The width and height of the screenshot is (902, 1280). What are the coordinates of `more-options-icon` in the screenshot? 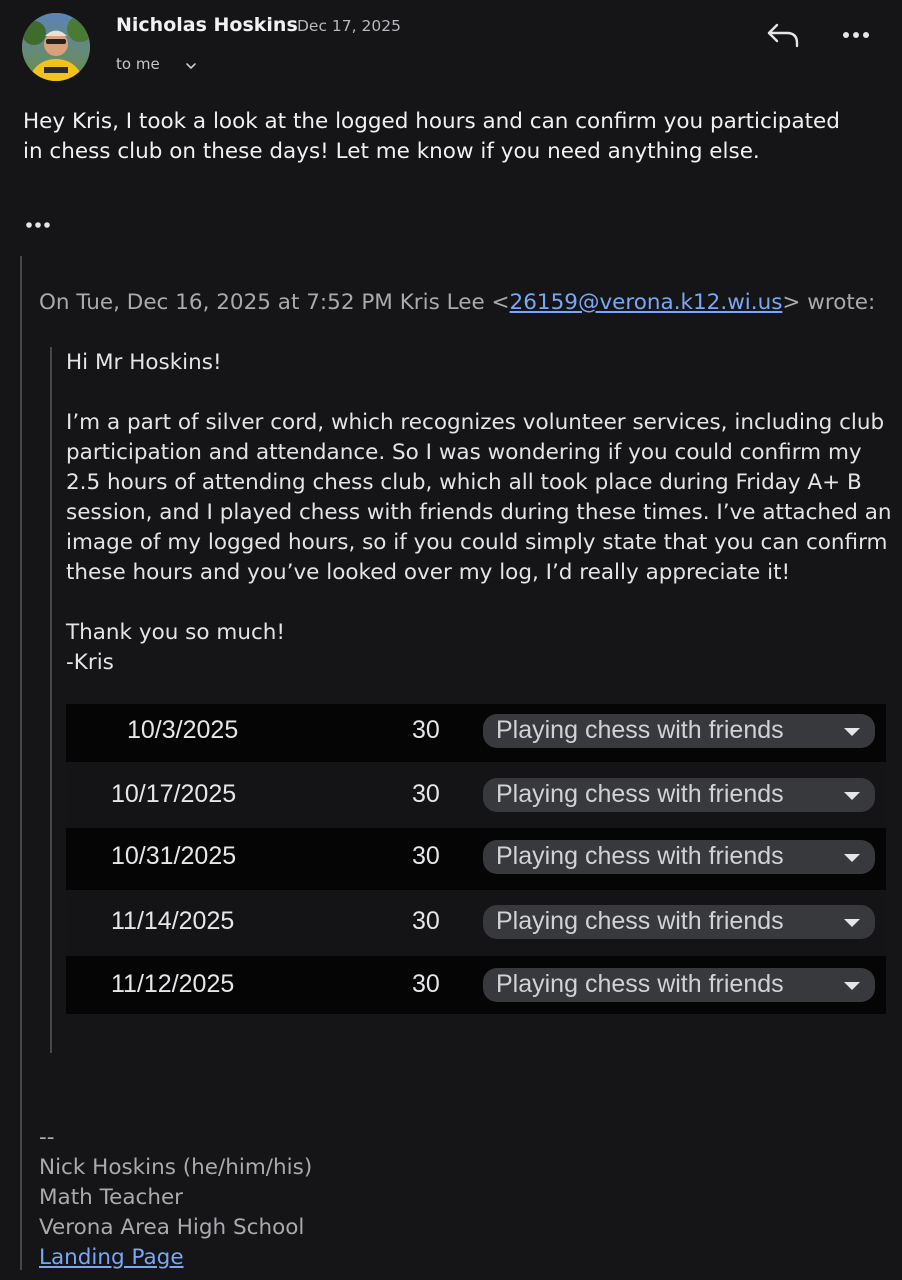 It's located at (856, 35).